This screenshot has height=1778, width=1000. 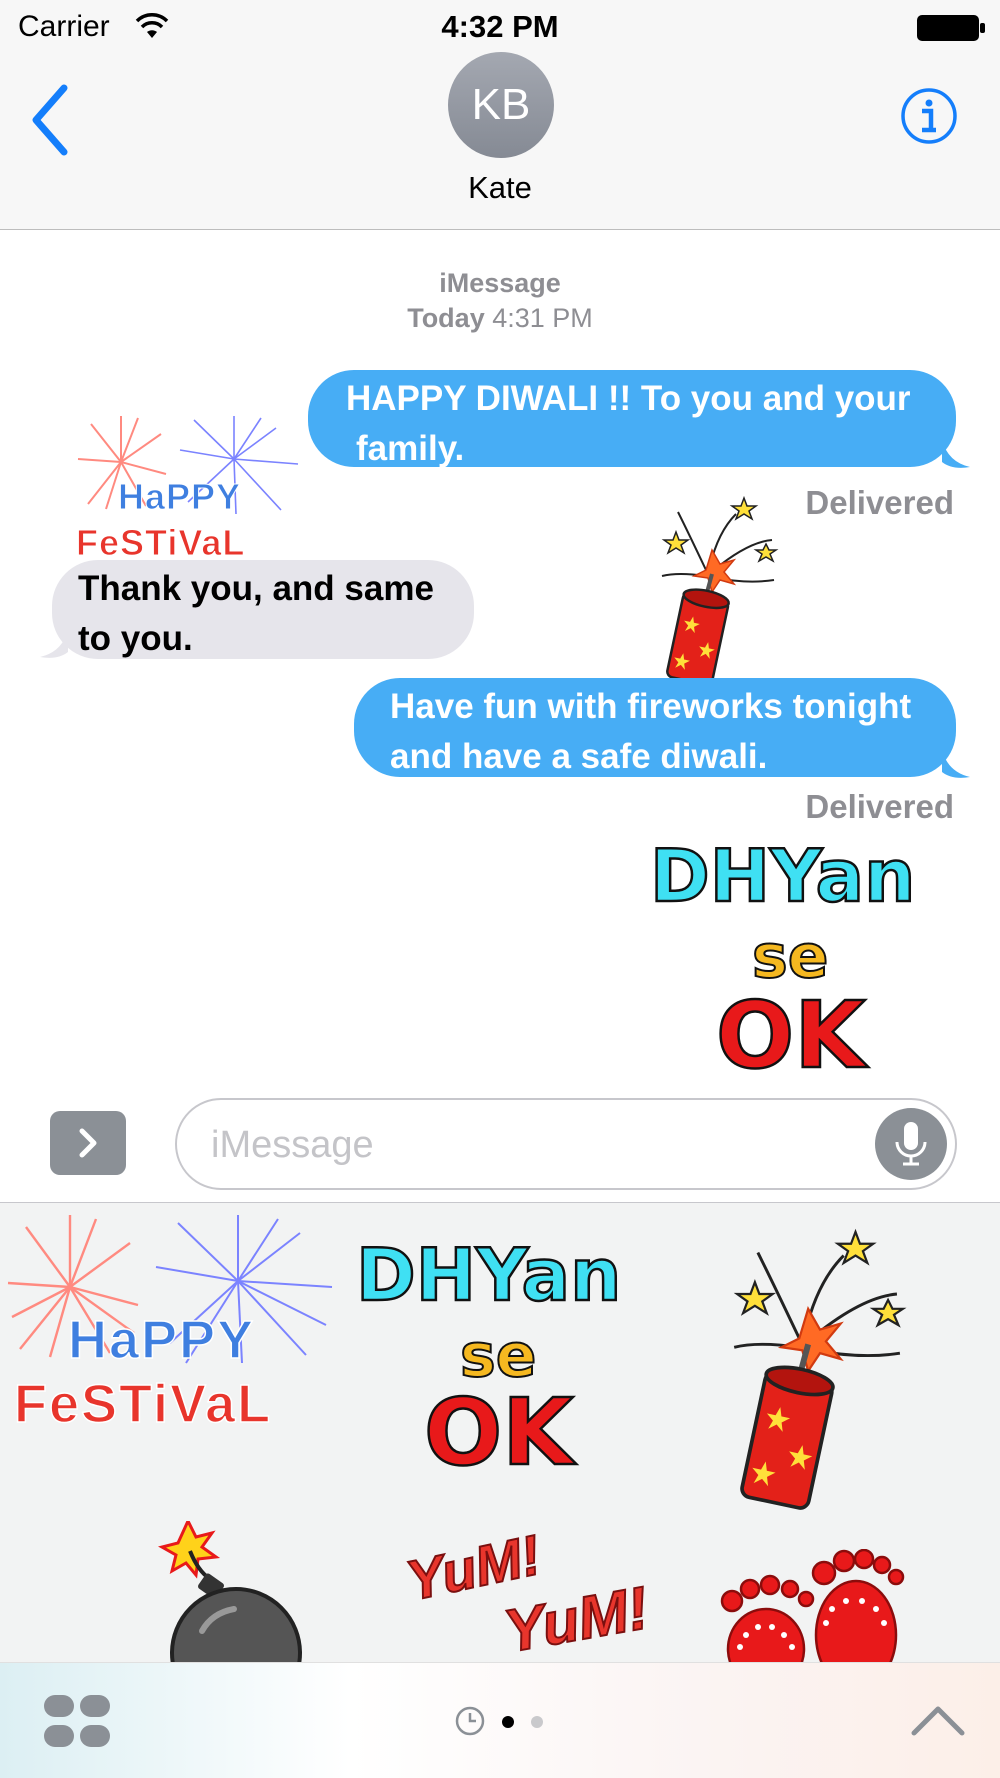 What do you see at coordinates (951, 28) in the screenshot?
I see `battery-icon` at bounding box center [951, 28].